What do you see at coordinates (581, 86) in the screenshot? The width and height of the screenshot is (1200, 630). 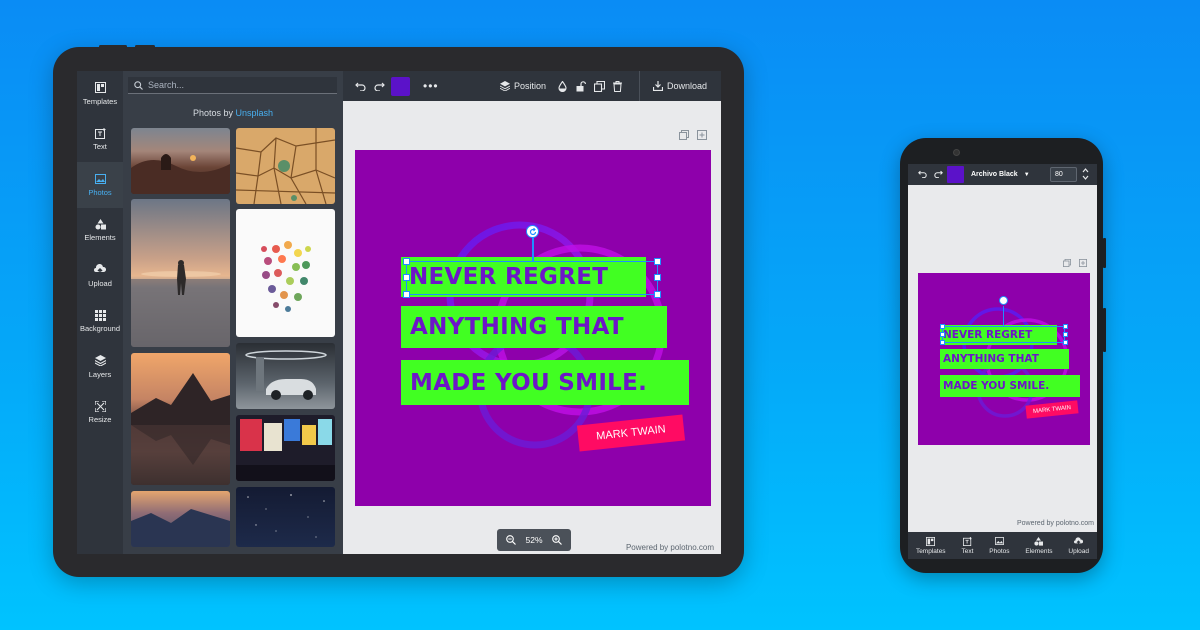 I see `lock-button` at bounding box center [581, 86].